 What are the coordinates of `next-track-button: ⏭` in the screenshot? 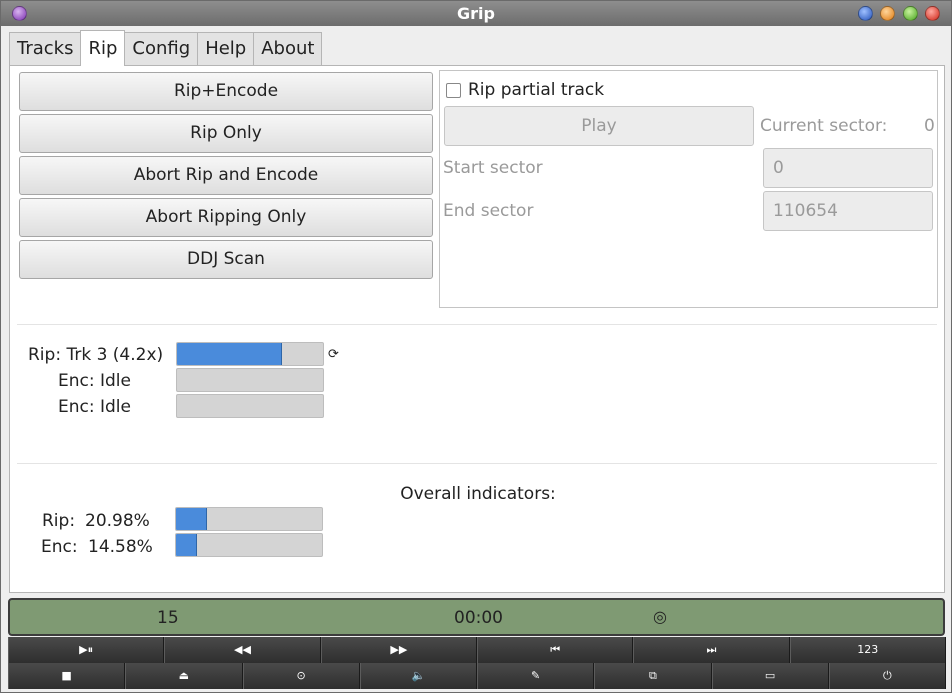 It's located at (711, 650).